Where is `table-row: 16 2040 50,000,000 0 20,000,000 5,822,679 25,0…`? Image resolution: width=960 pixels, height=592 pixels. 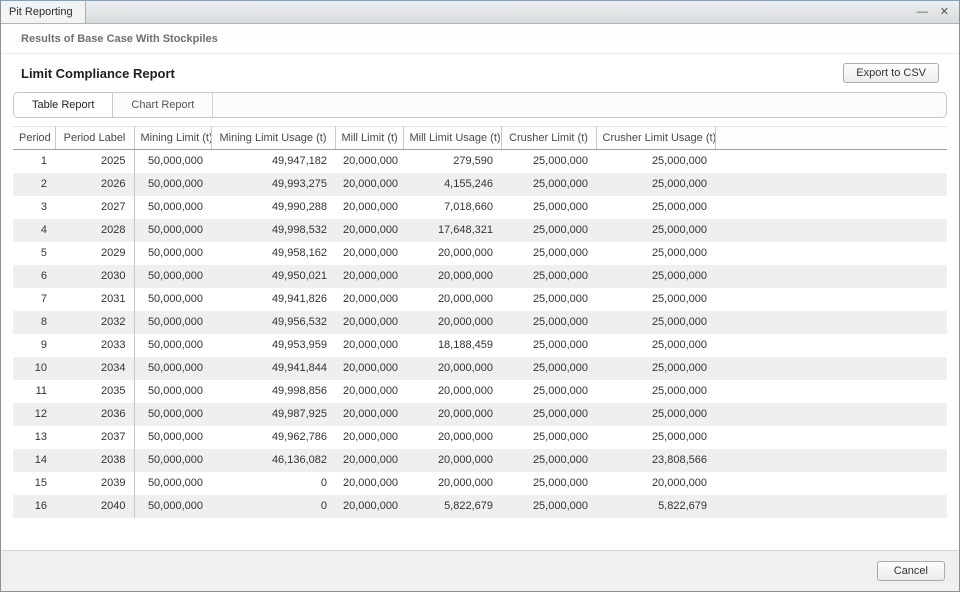 table-row: 16 2040 50,000,000 0 20,000,000 5,822,679 25,0… is located at coordinates (480, 506).